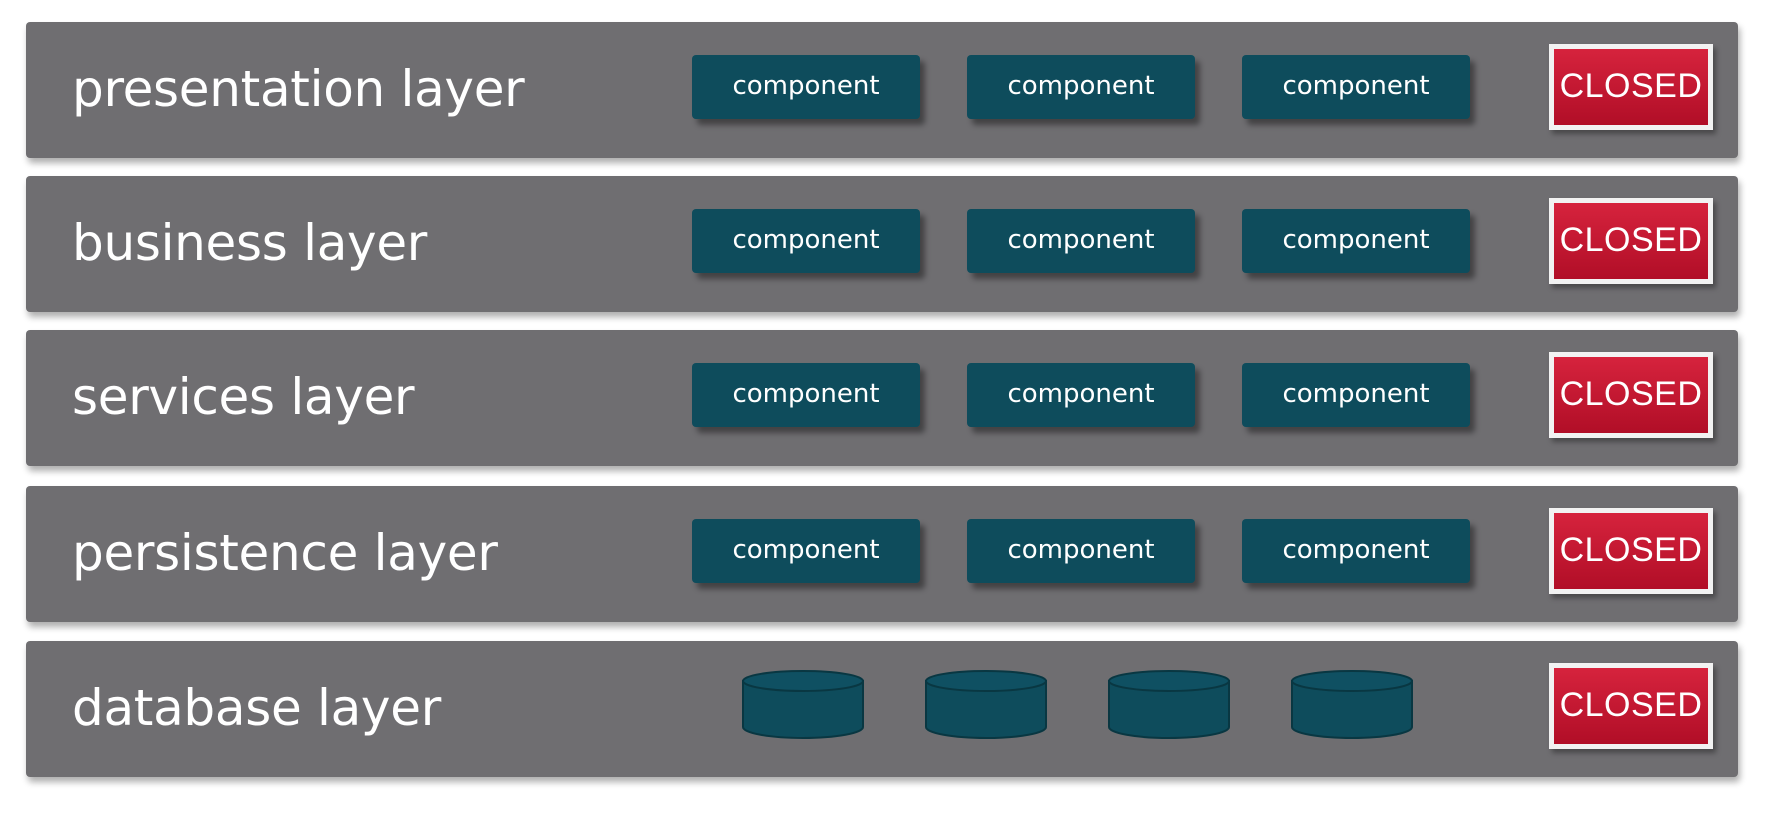 The width and height of the screenshot is (1769, 836). Describe the element at coordinates (298, 89) in the screenshot. I see `layer-label: presentation layer` at that location.